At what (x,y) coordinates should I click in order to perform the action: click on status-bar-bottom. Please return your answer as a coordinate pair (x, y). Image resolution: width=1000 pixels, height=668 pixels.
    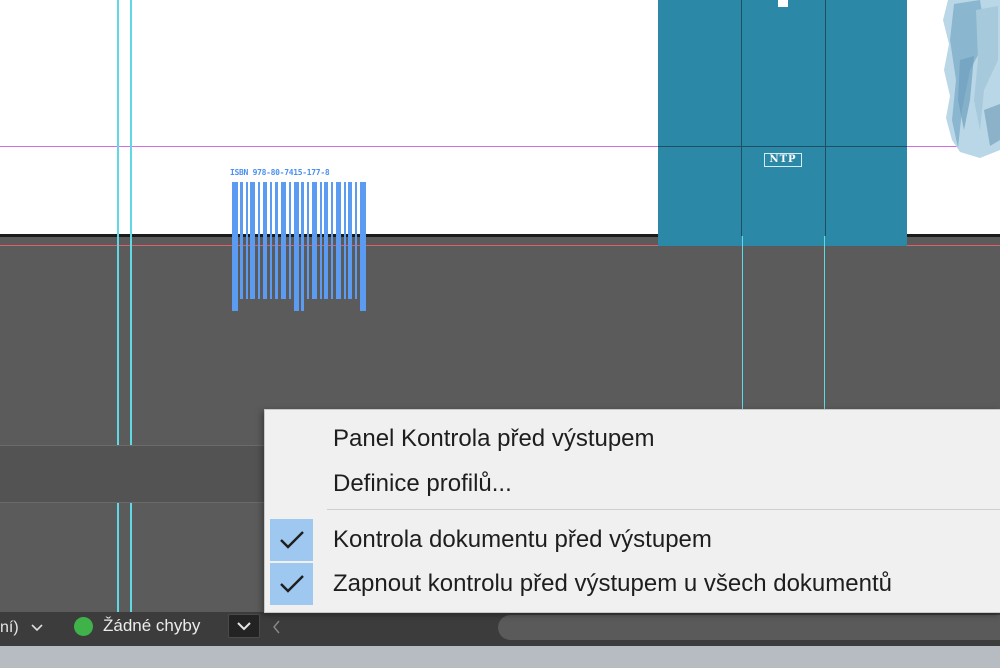
    Looking at the image, I should click on (500, 657).